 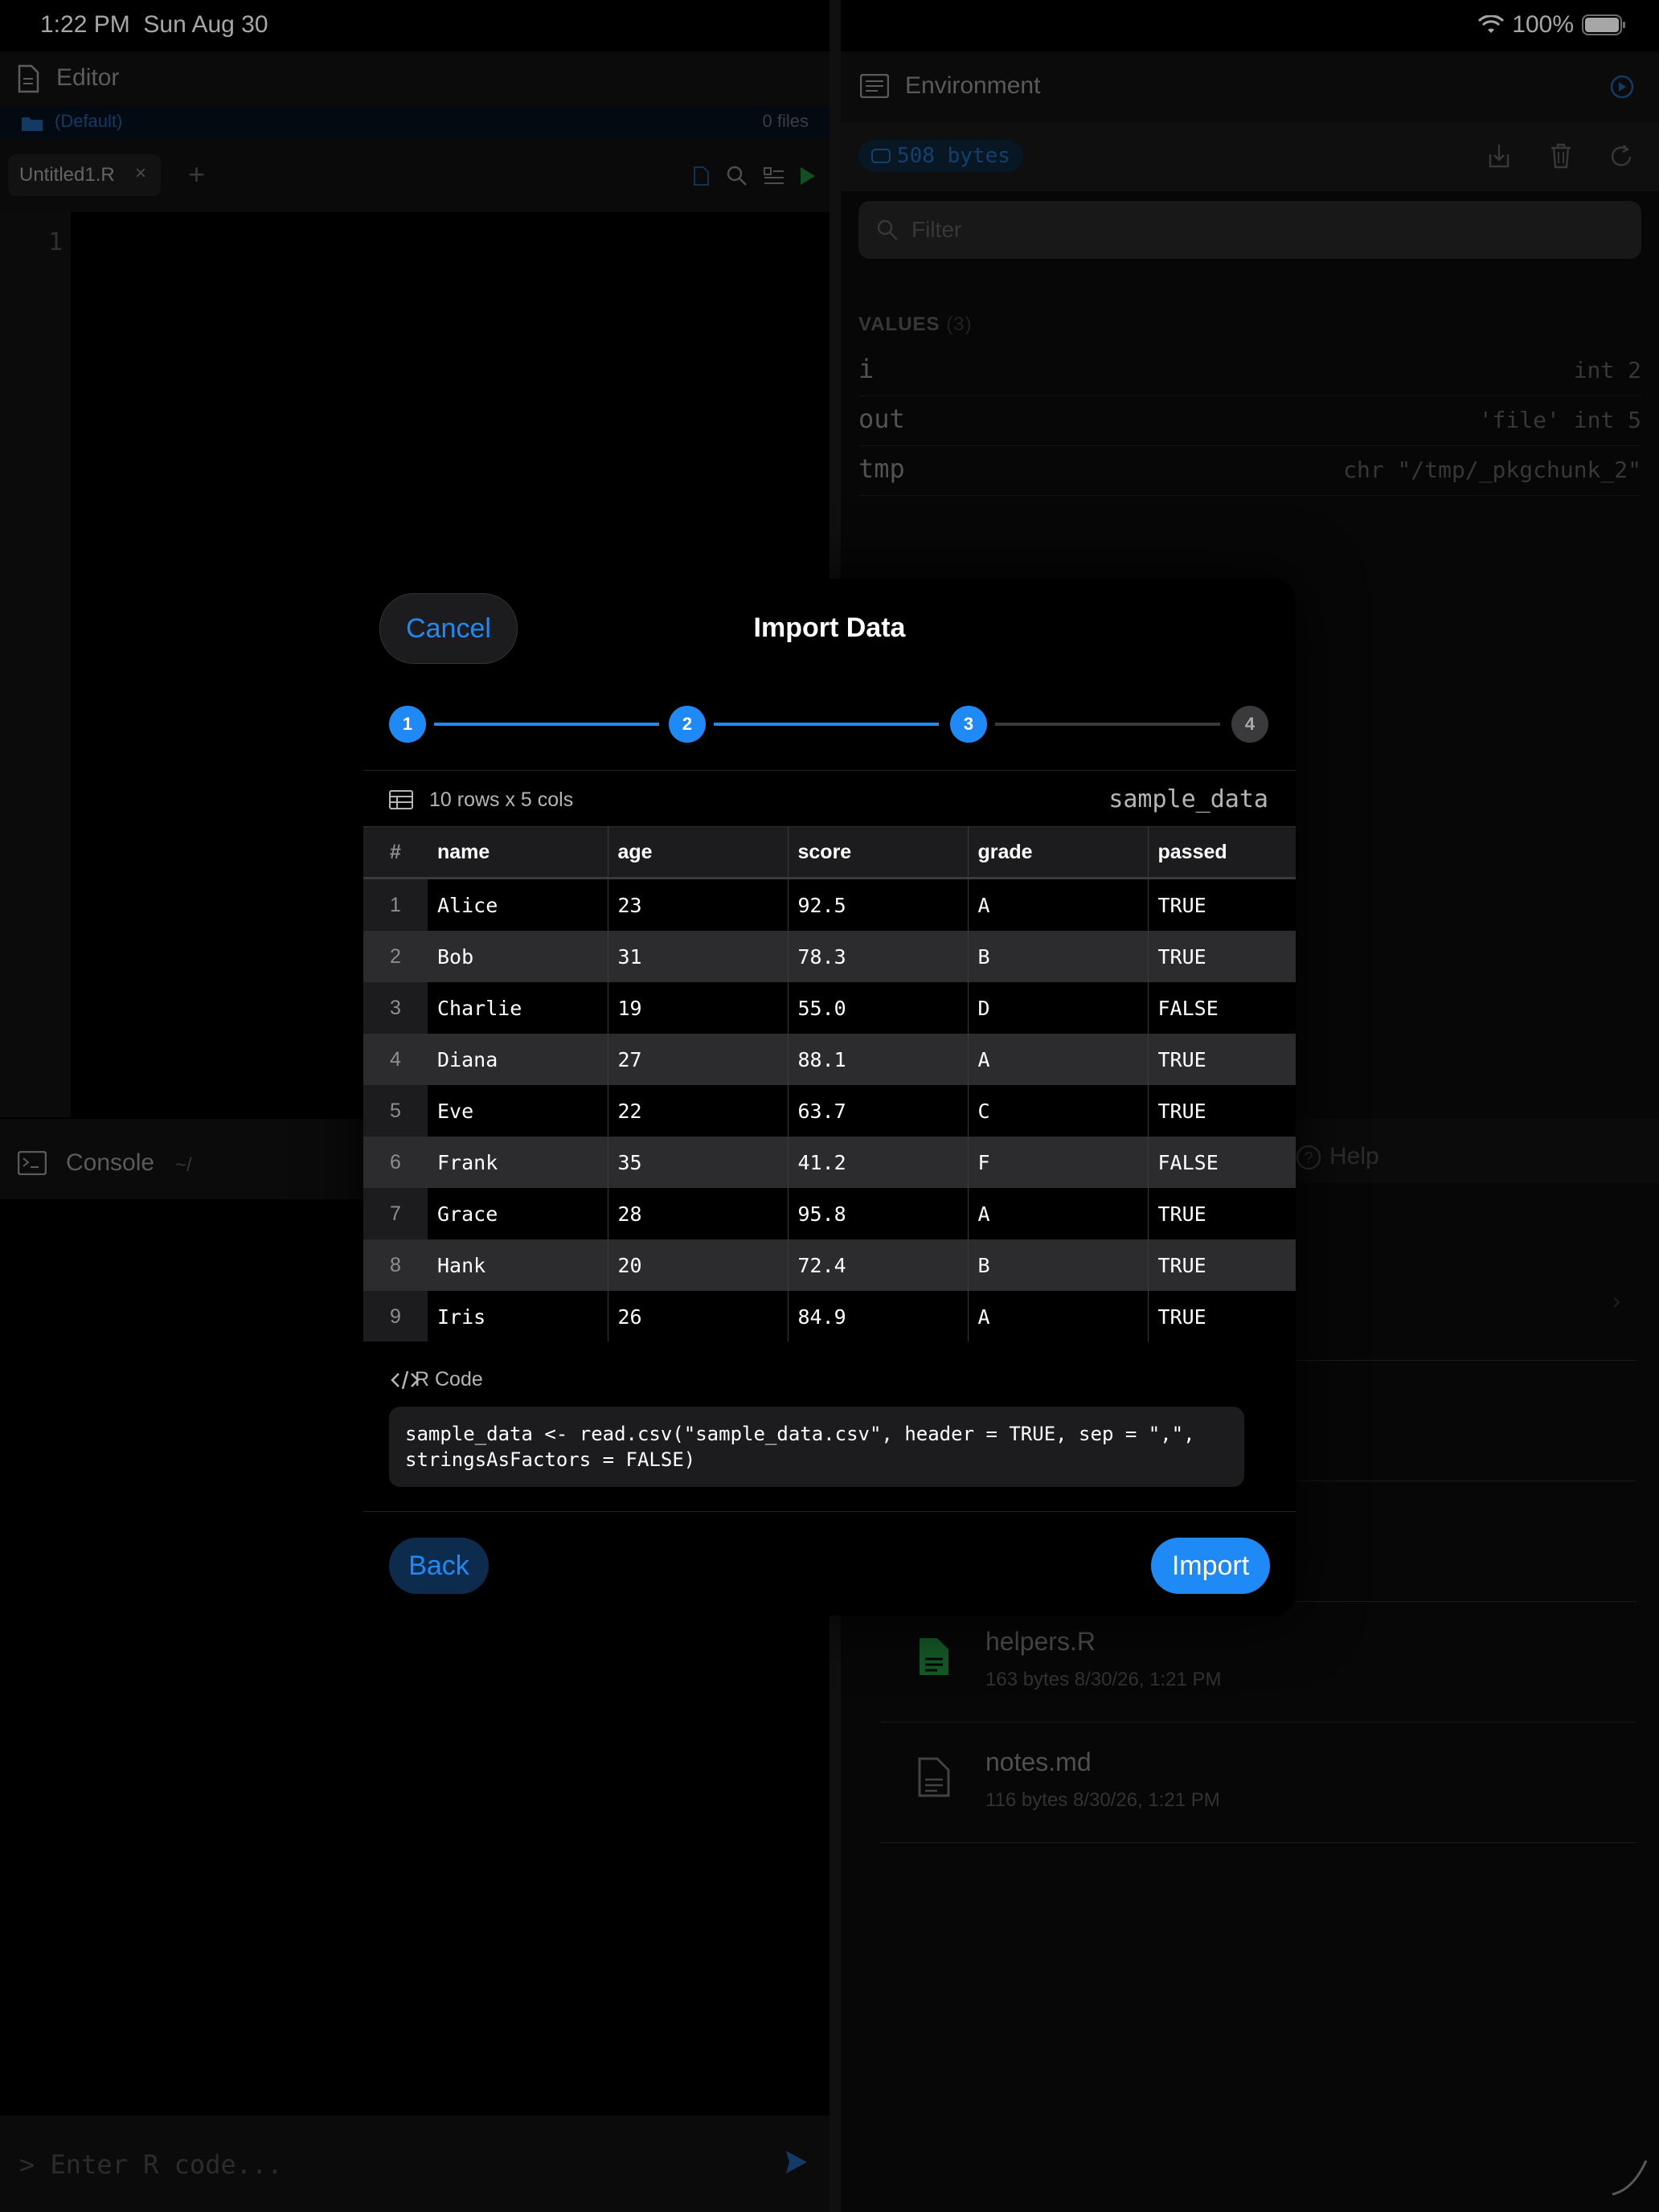 I want to click on table-cell: 41.2, so click(x=878, y=1162).